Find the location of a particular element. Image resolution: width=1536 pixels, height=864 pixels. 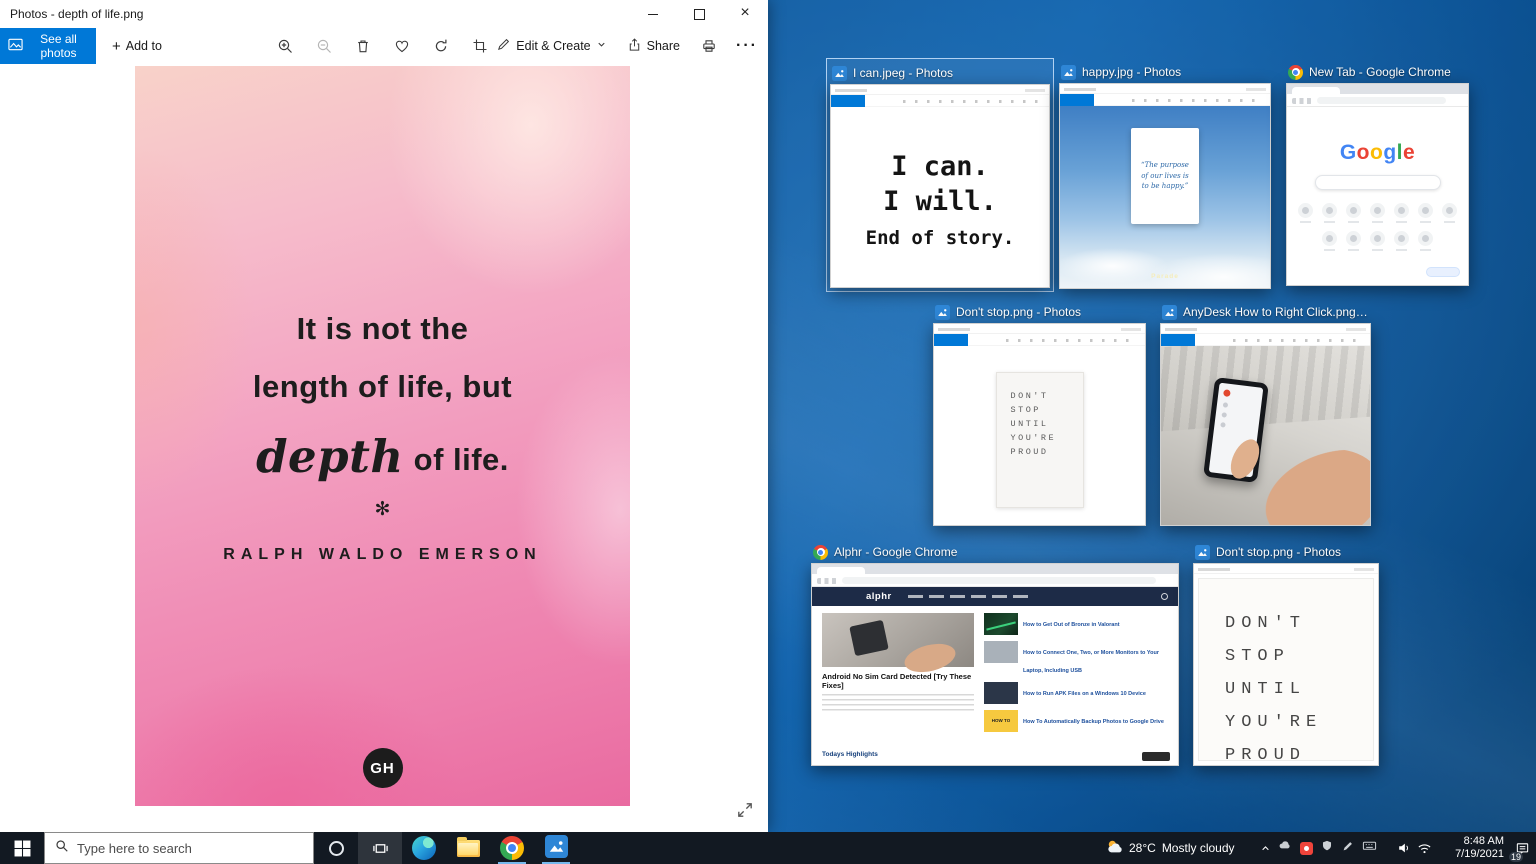

search-box: Type here to search is located at coordinates (179, 848).